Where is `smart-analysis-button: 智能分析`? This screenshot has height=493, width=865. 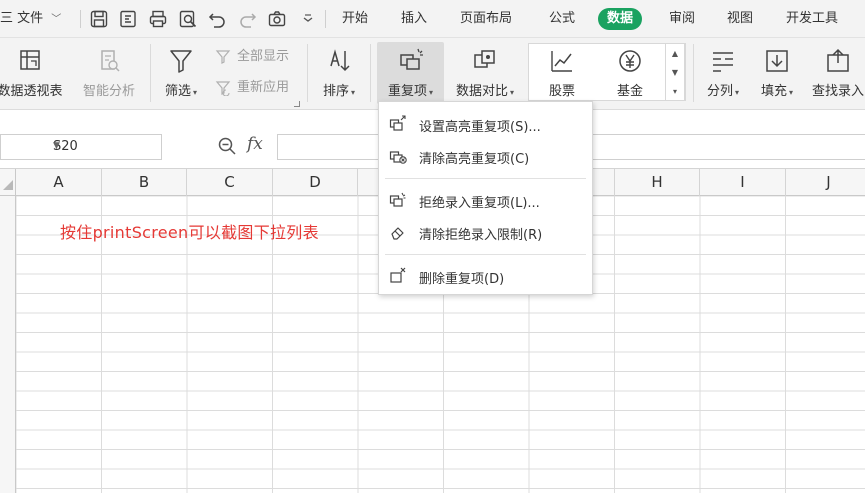
smart-analysis-button: 智能分析 is located at coordinates (109, 73).